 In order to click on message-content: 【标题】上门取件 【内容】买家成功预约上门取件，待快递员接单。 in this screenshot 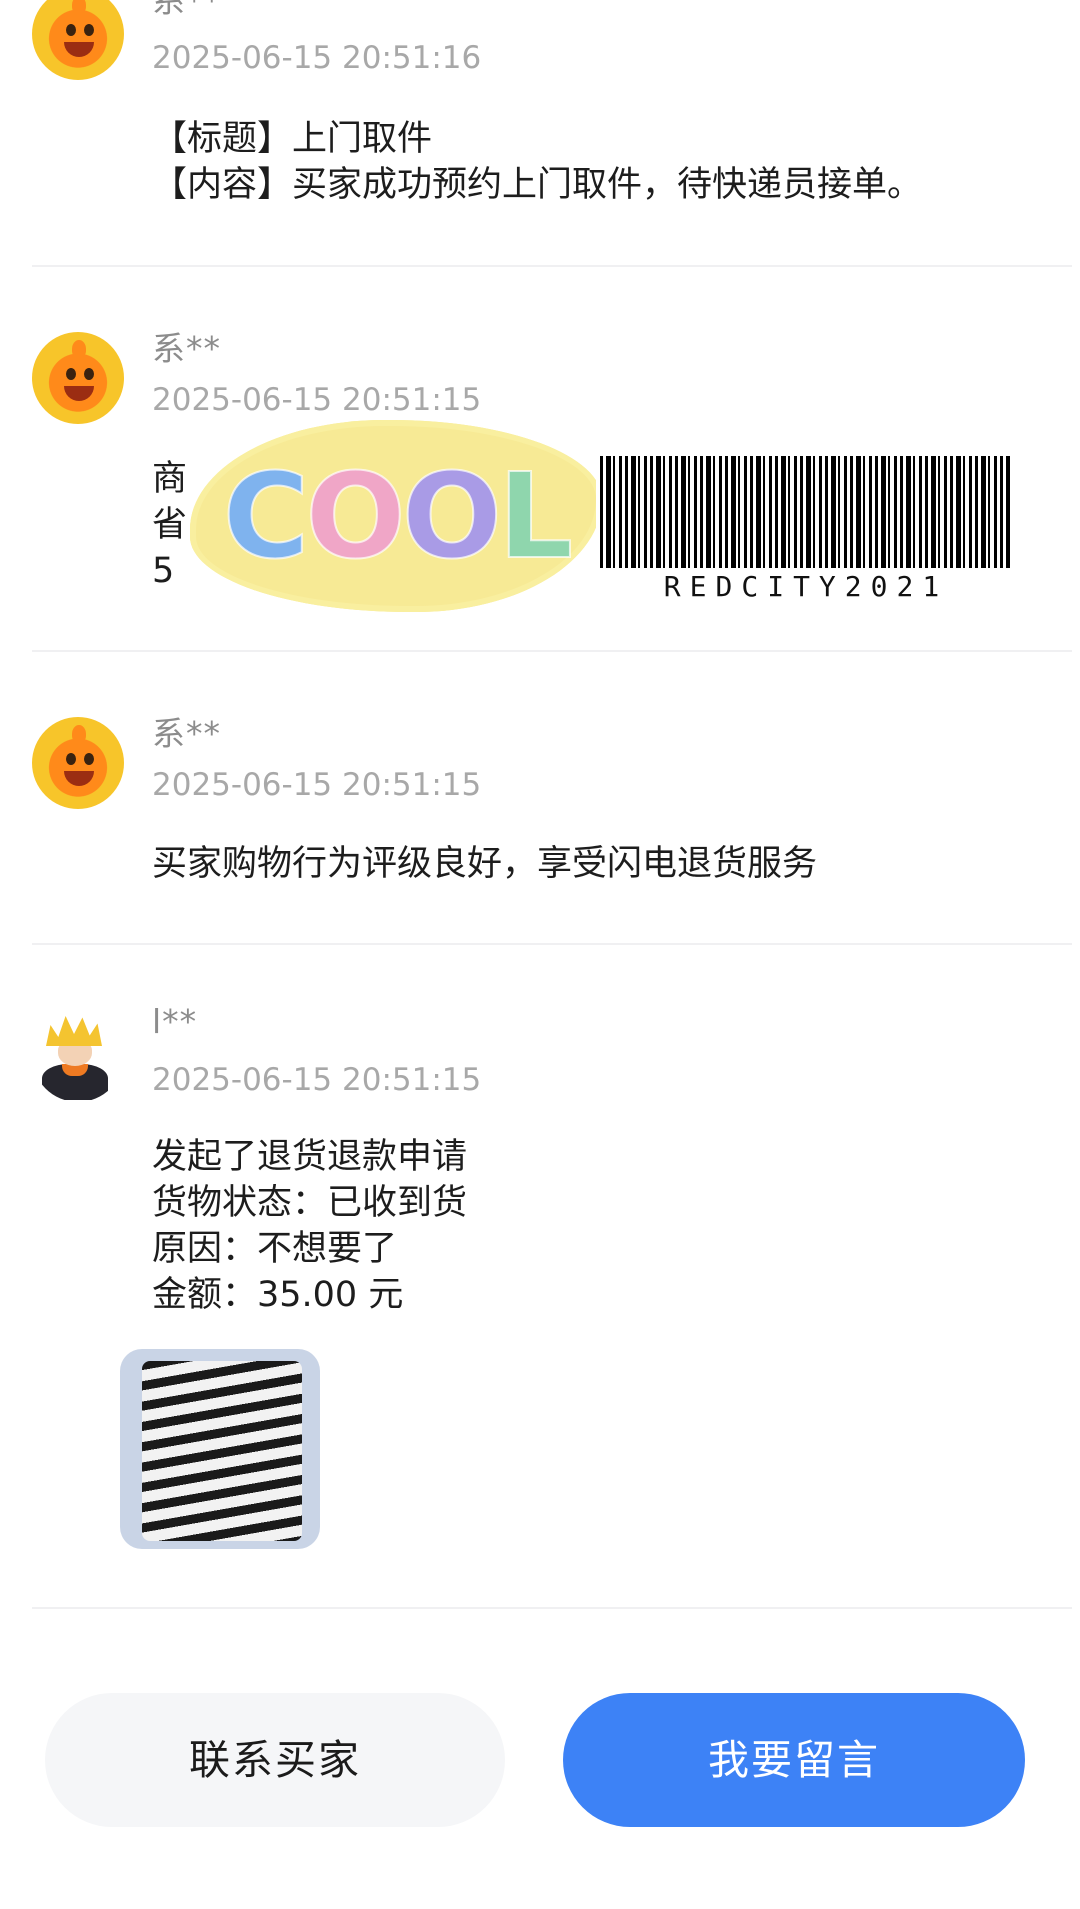, I will do `click(607, 162)`.